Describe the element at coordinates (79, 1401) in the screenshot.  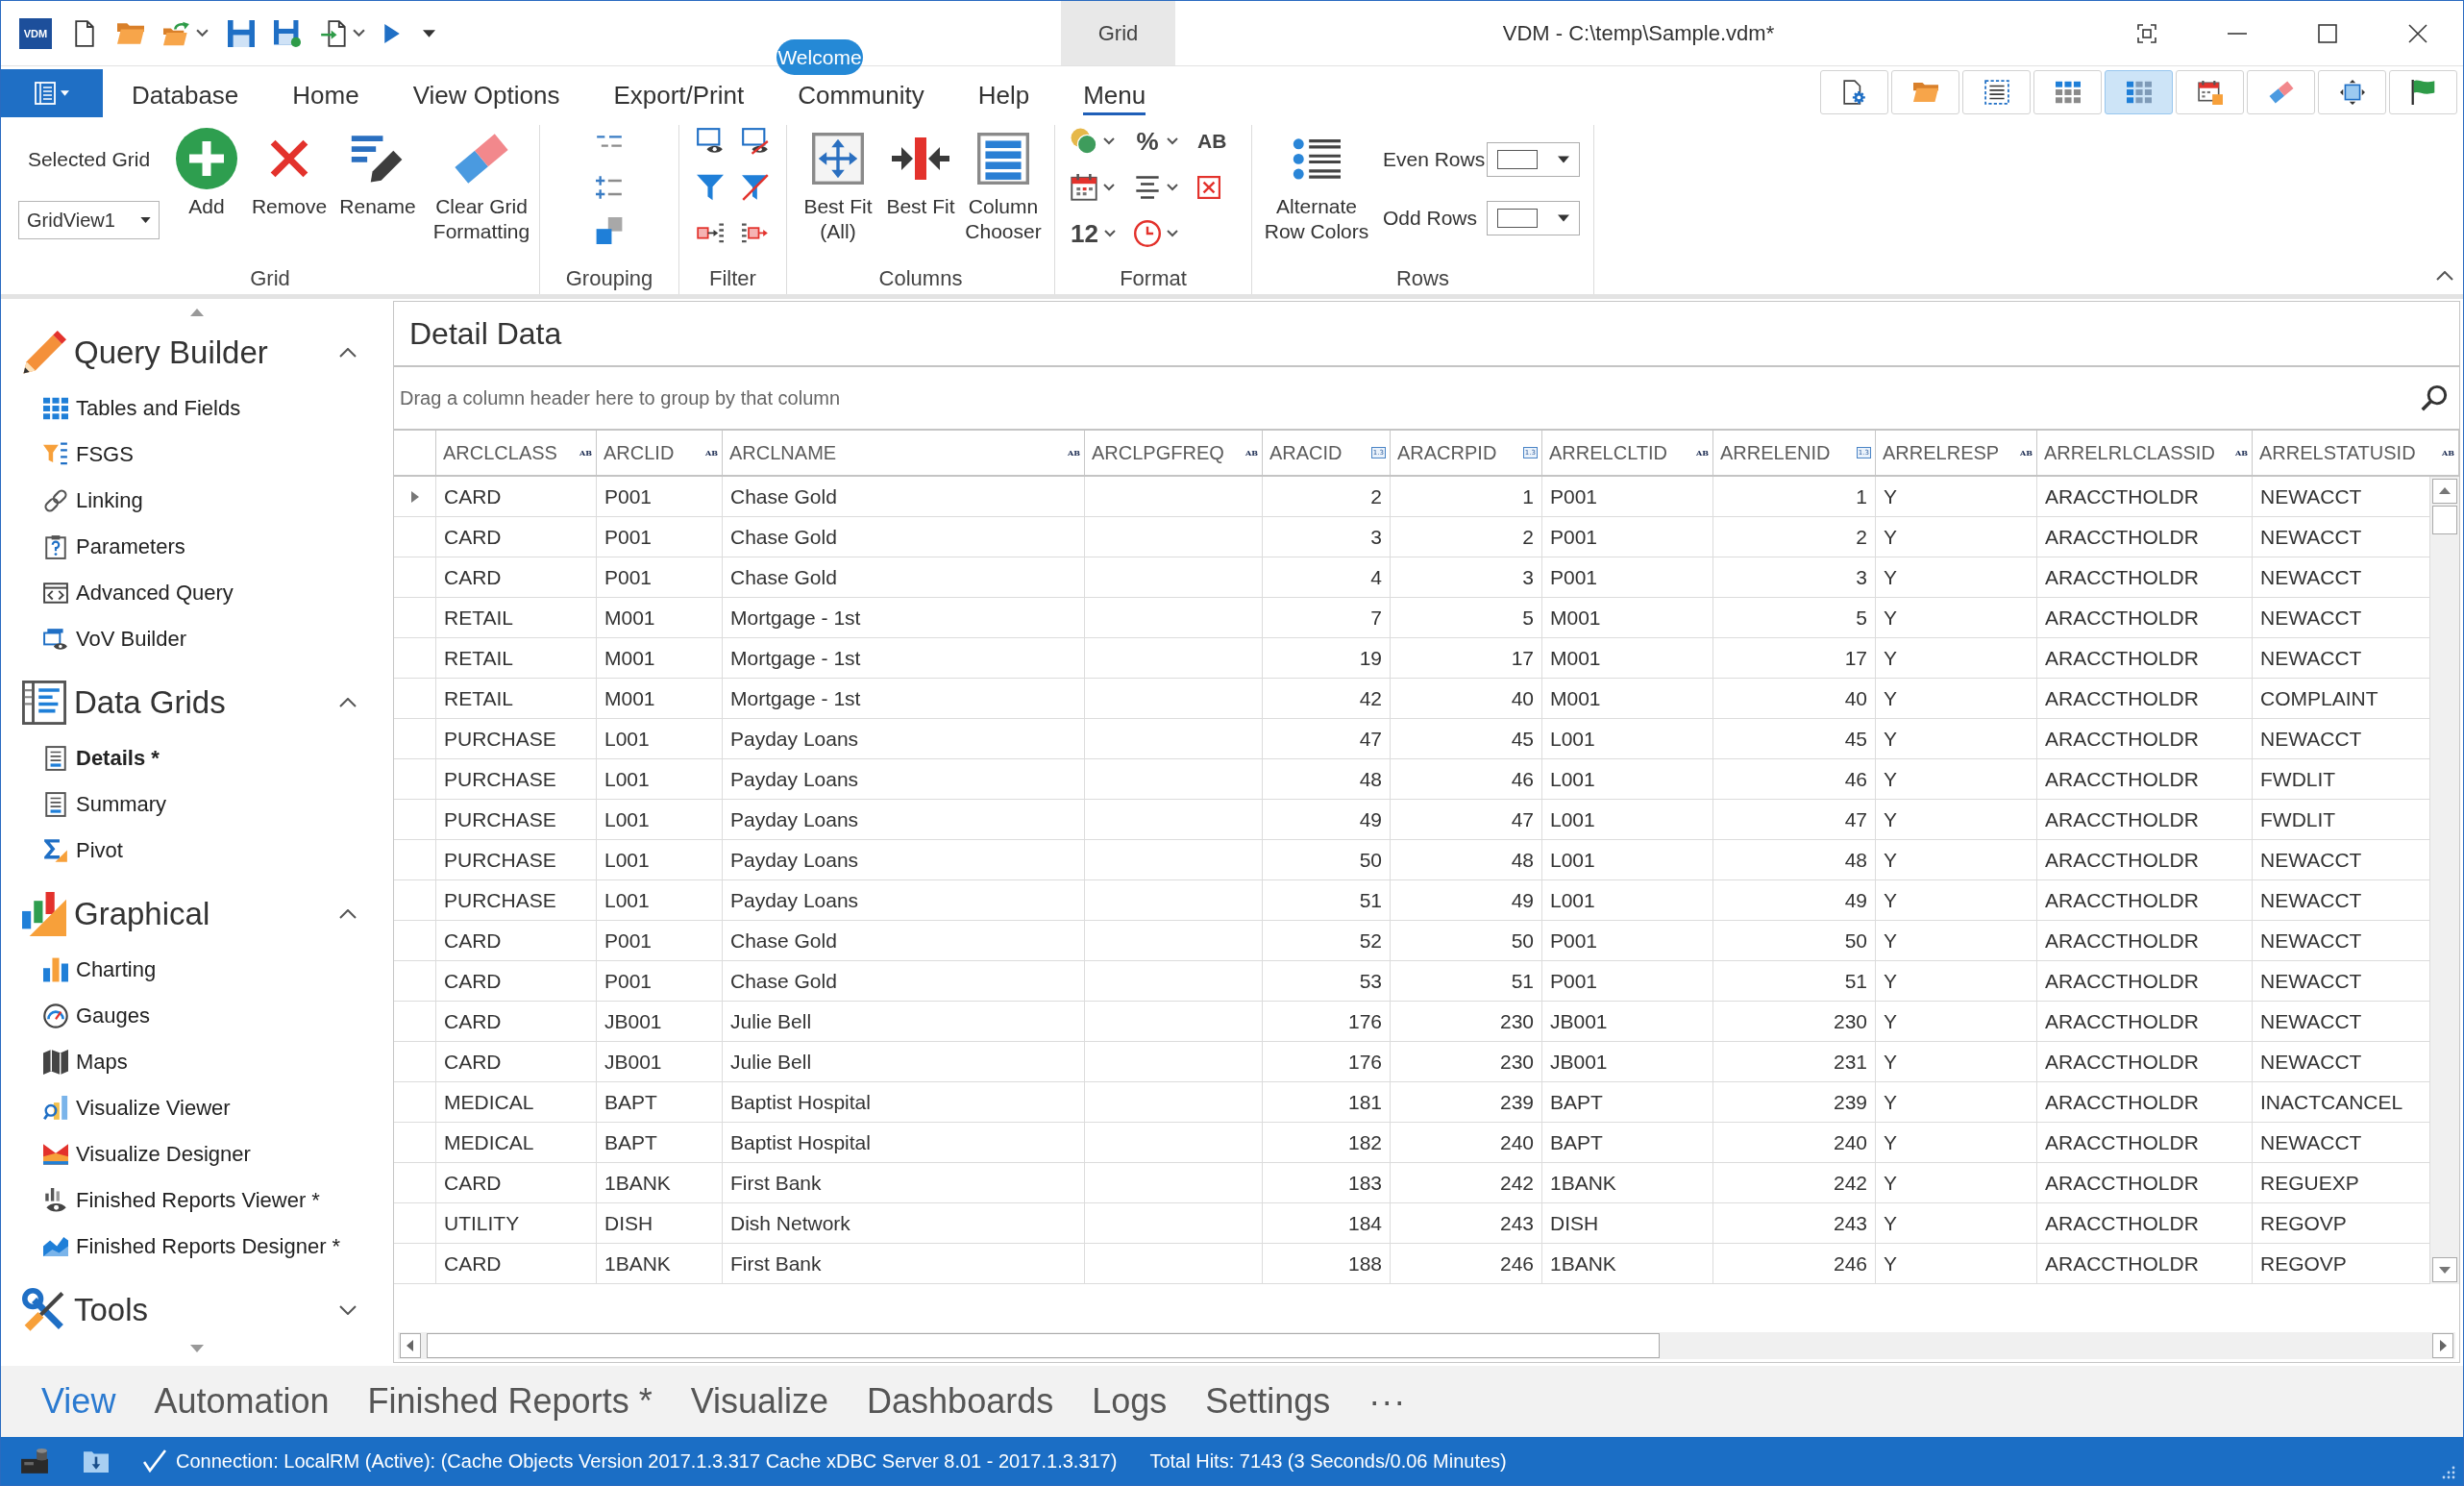
I see `bottom-tab: View` at that location.